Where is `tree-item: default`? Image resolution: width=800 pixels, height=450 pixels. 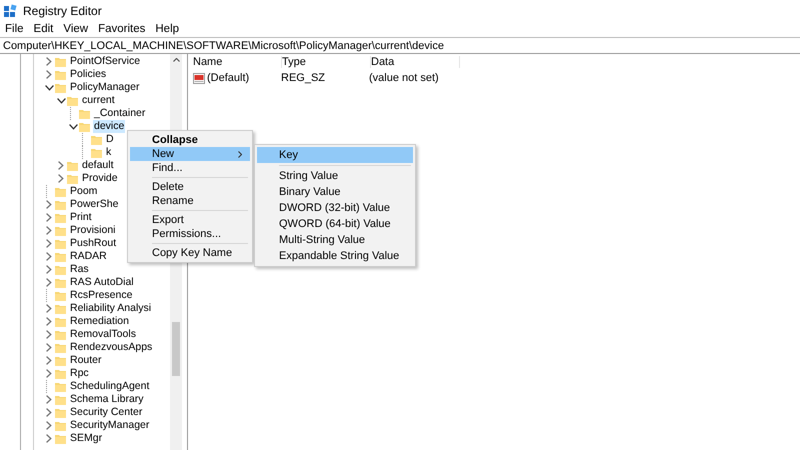
tree-item: default is located at coordinates (98, 165).